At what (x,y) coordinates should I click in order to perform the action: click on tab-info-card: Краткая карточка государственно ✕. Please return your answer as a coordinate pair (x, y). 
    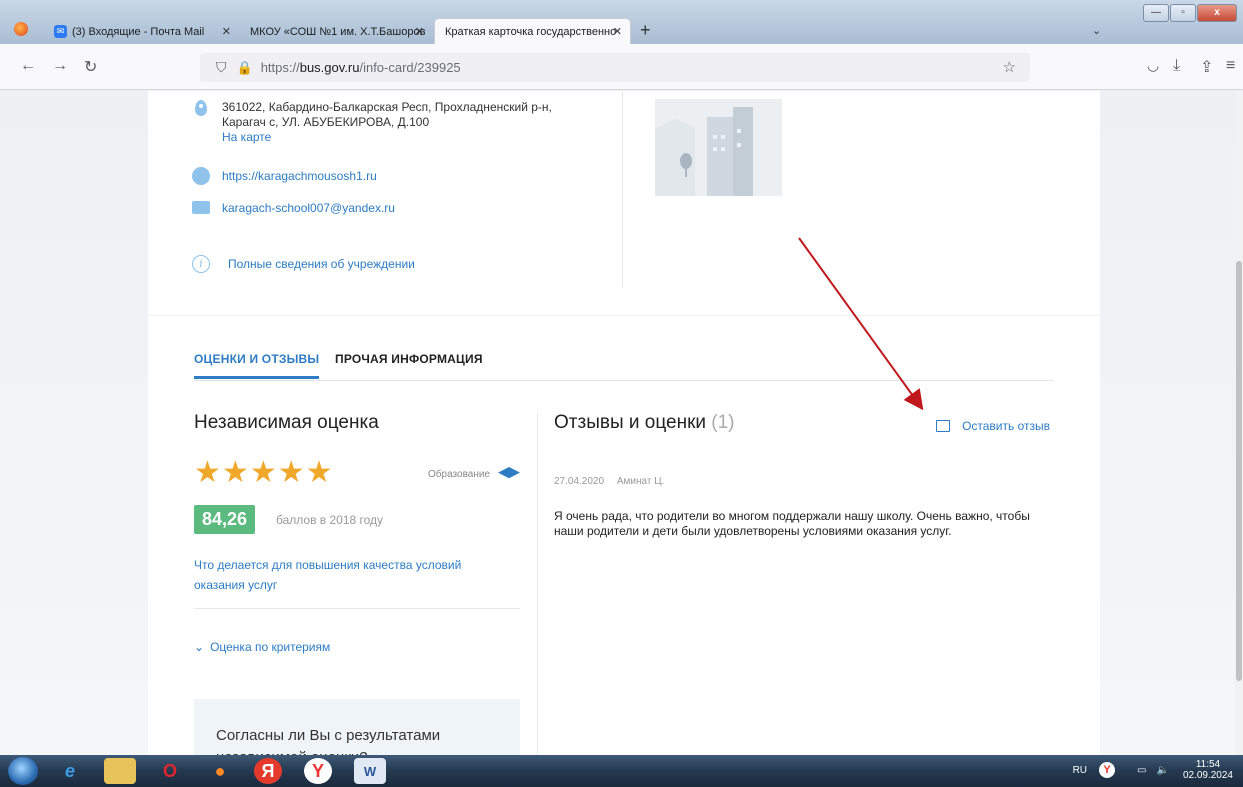
    Looking at the image, I should click on (532, 31).